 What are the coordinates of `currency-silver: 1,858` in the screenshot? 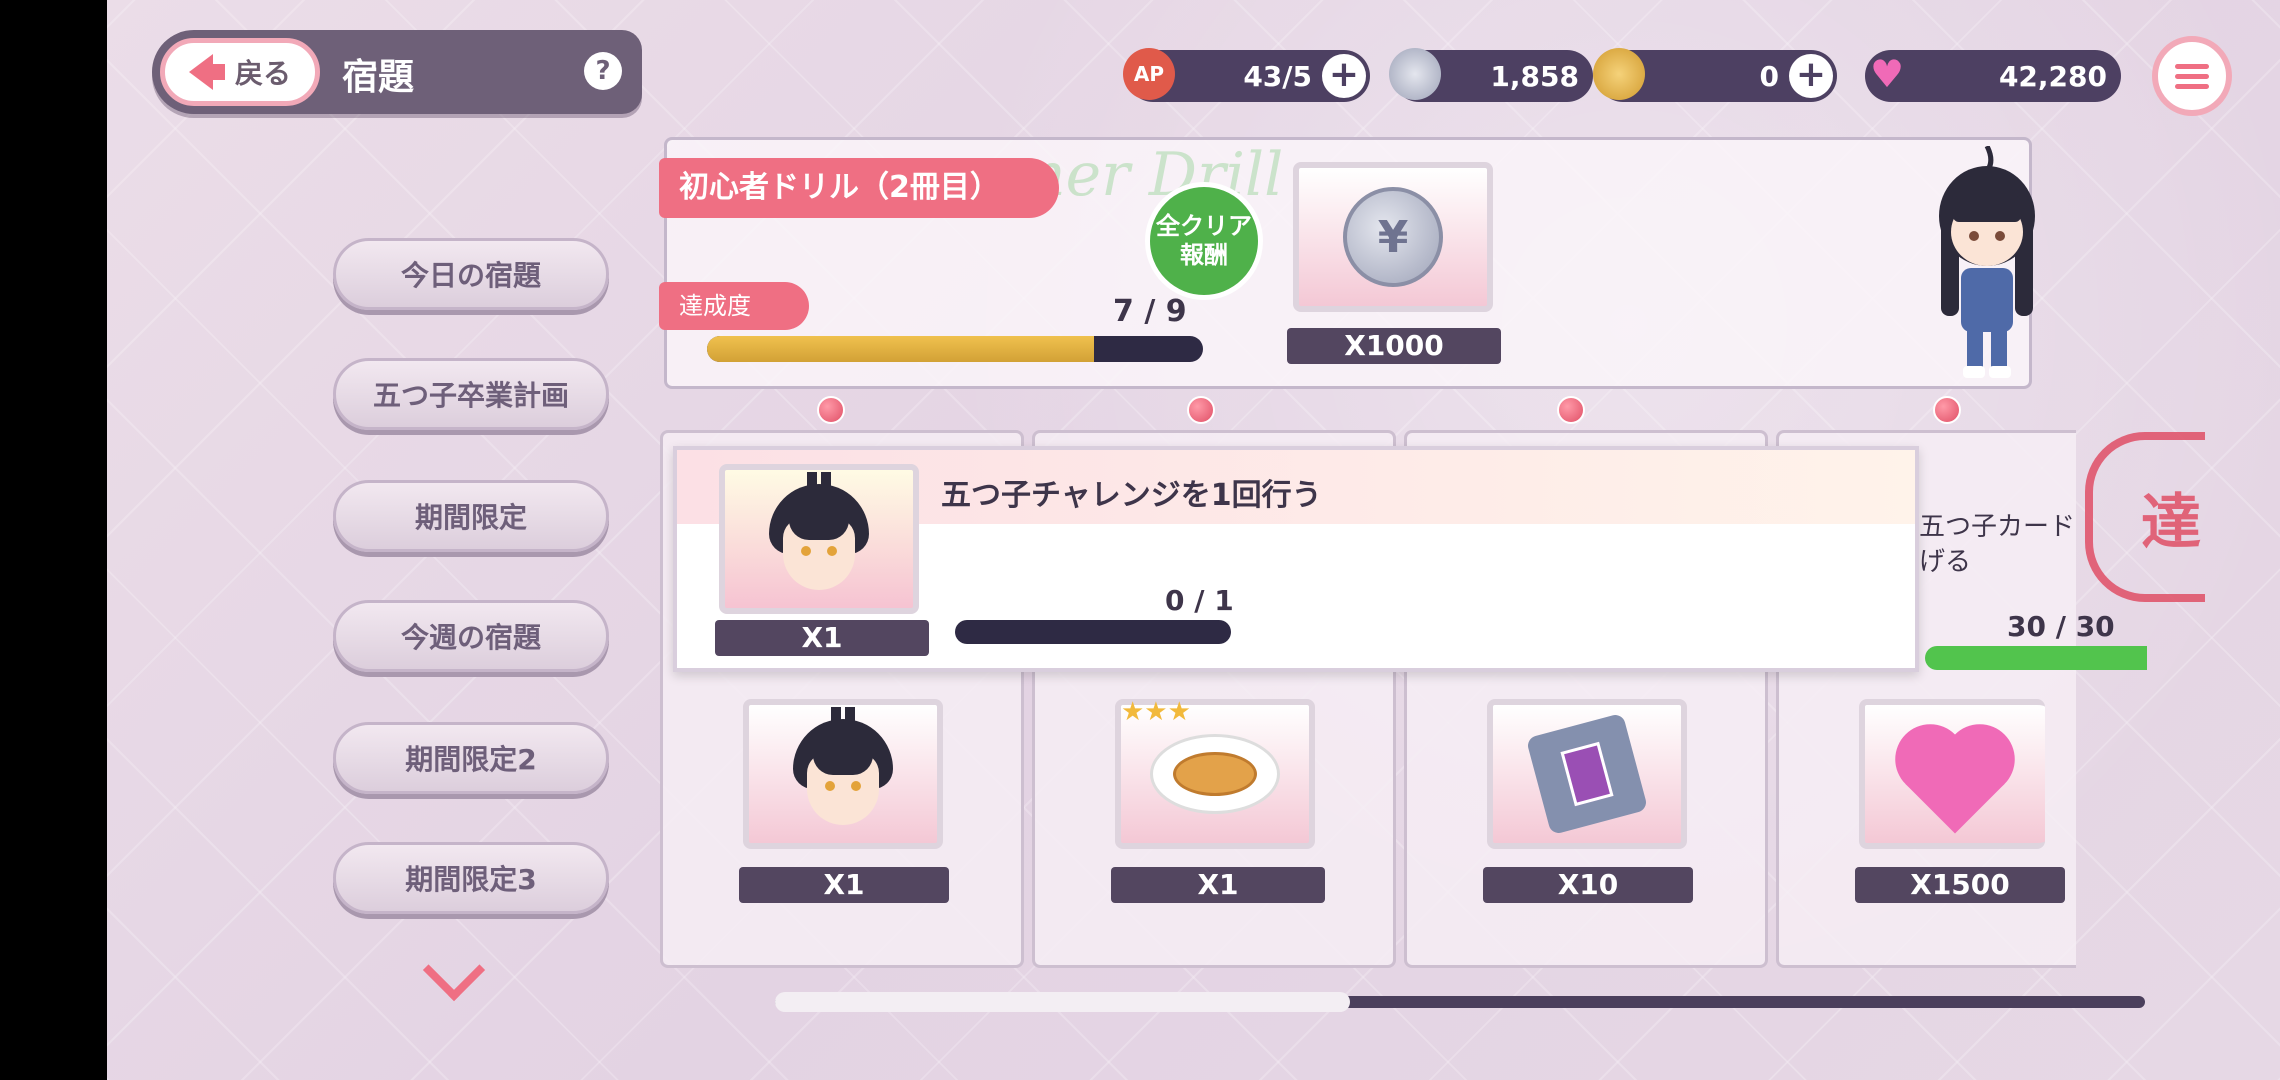 It's located at (1491, 75).